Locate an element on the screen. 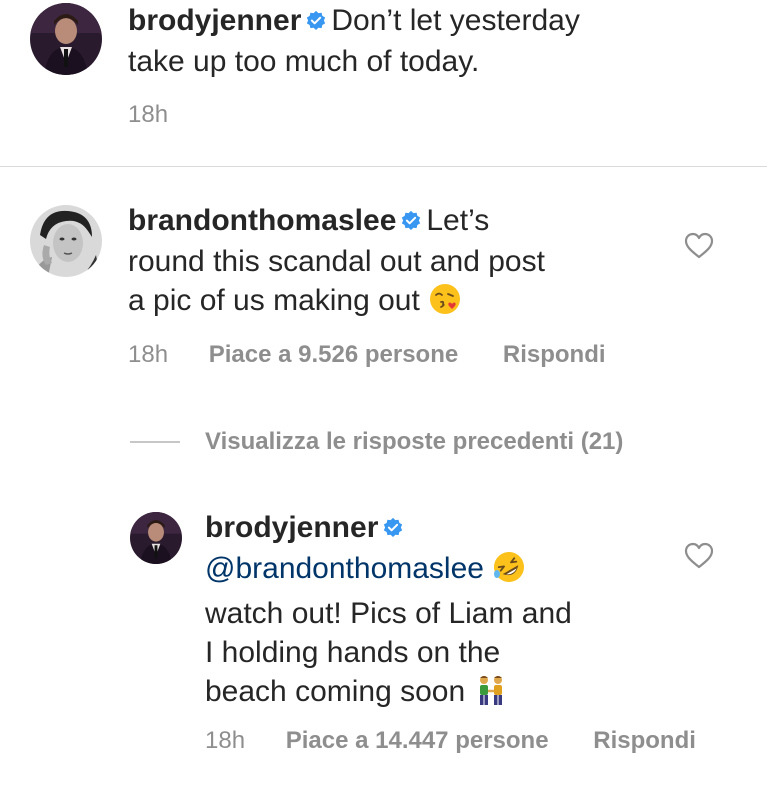  reply-meta: 18h Piace a 14.447 persone Rispondi is located at coordinates (450, 741).